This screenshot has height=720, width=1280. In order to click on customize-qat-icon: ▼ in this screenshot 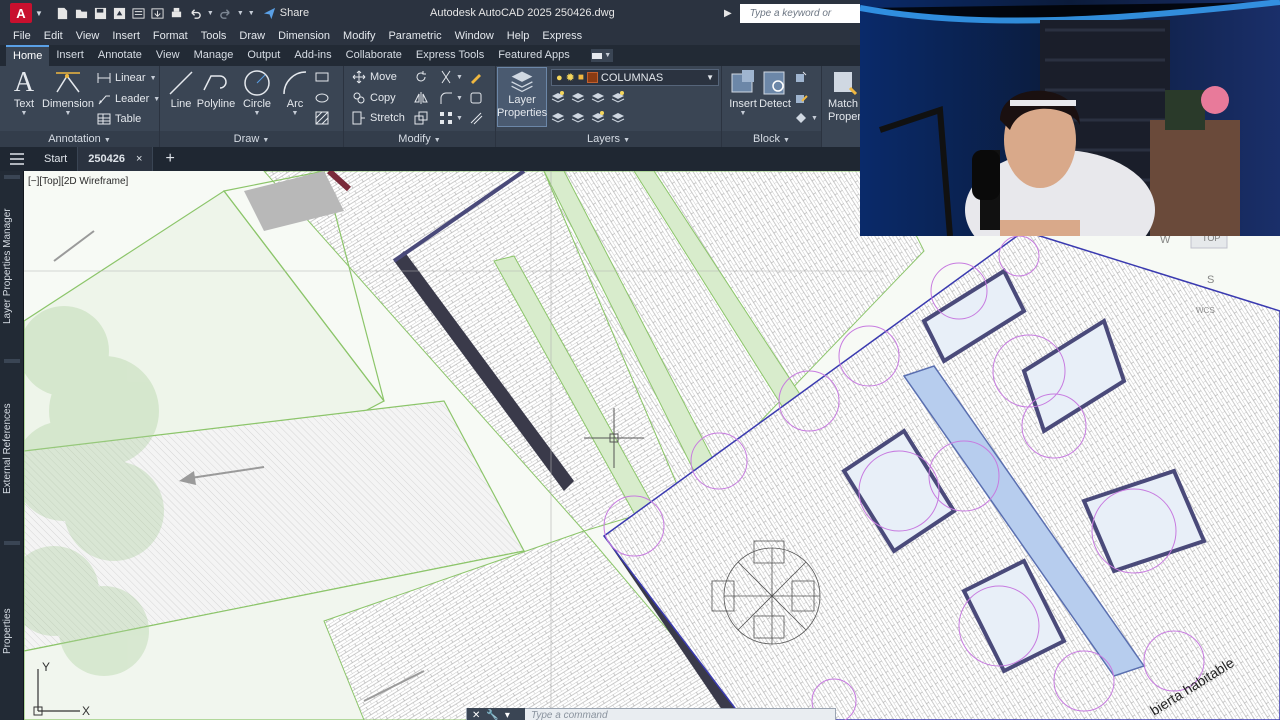, I will do `click(251, 13)`.